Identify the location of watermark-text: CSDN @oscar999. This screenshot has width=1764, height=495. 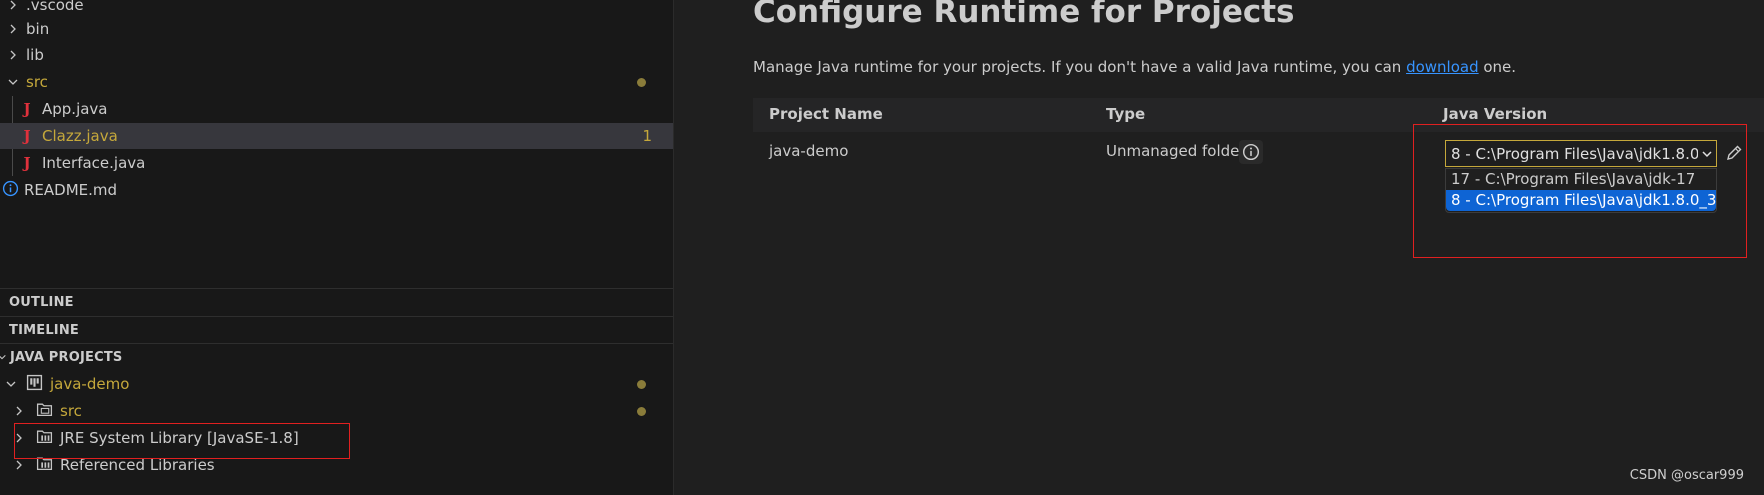
(1686, 475).